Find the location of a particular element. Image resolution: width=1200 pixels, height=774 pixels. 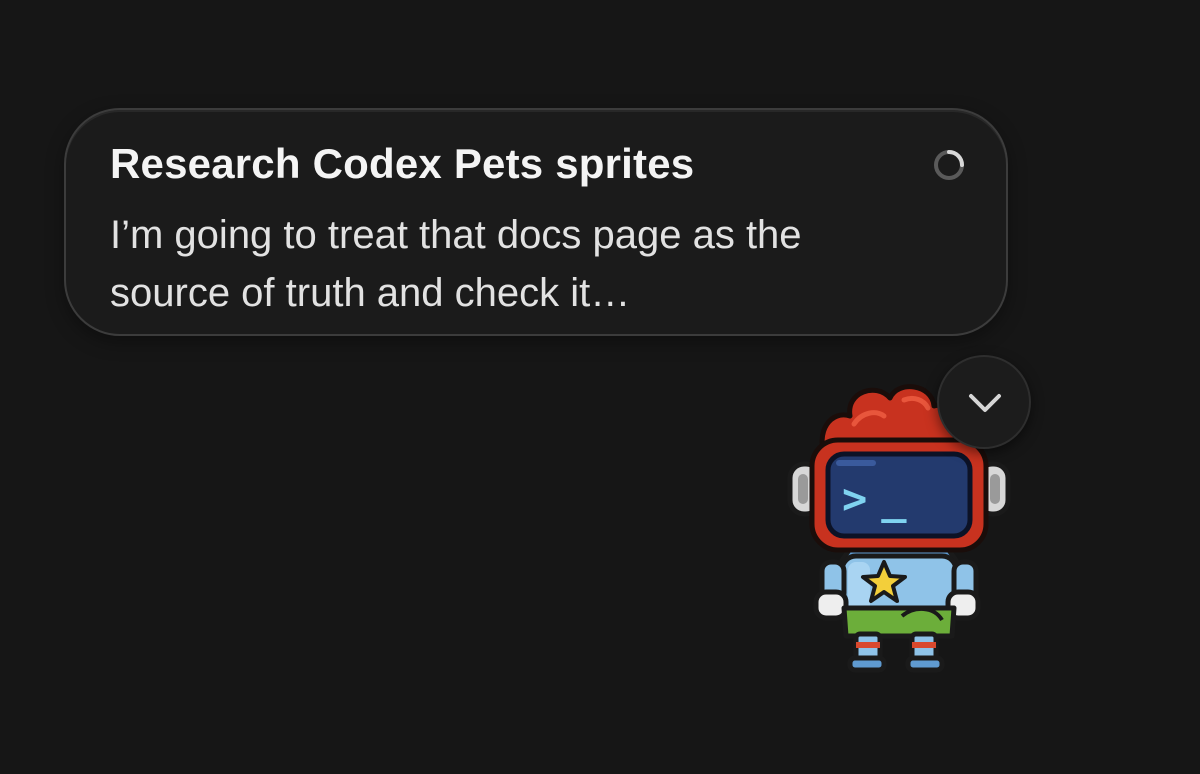

pet-screen-prompt: >_ is located at coordinates (881, 498).